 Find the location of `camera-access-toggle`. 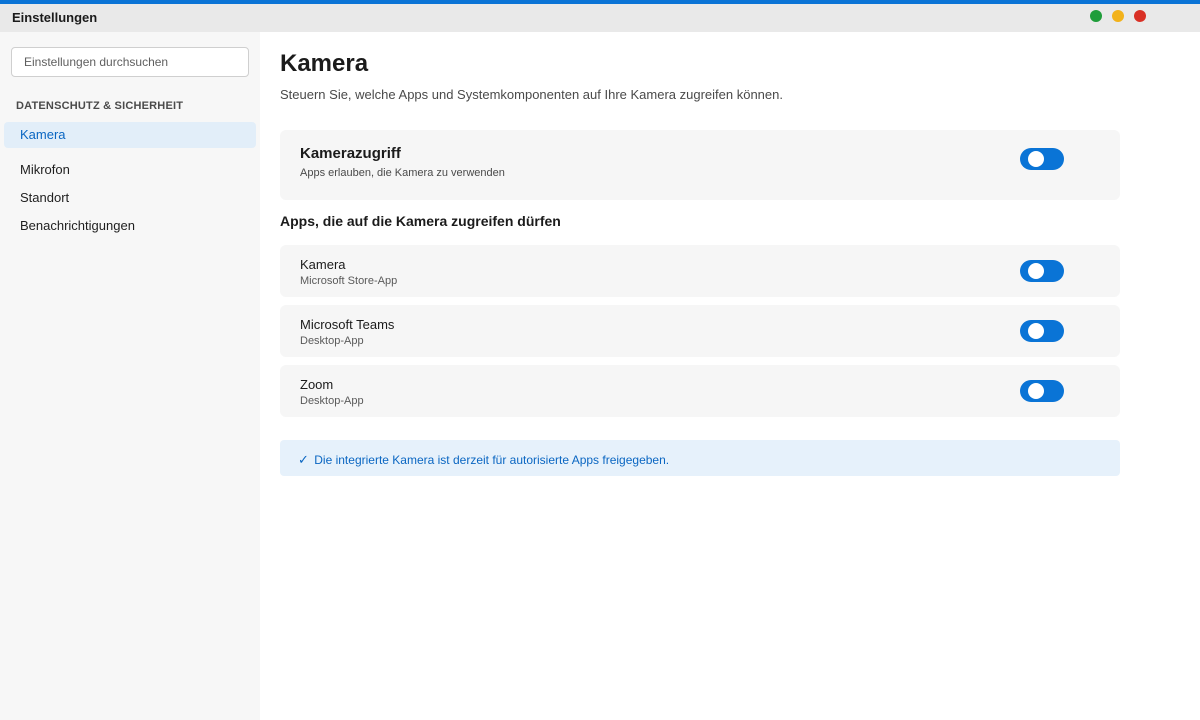

camera-access-toggle is located at coordinates (1042, 159).